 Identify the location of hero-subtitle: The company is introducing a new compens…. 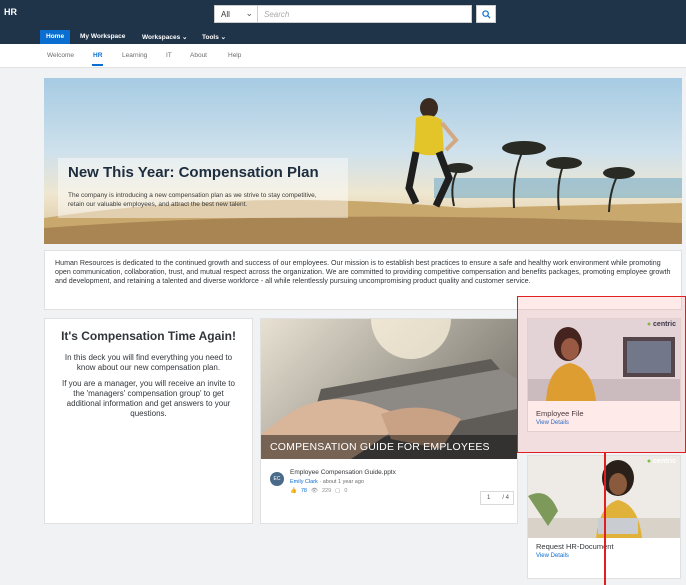
(192, 200).